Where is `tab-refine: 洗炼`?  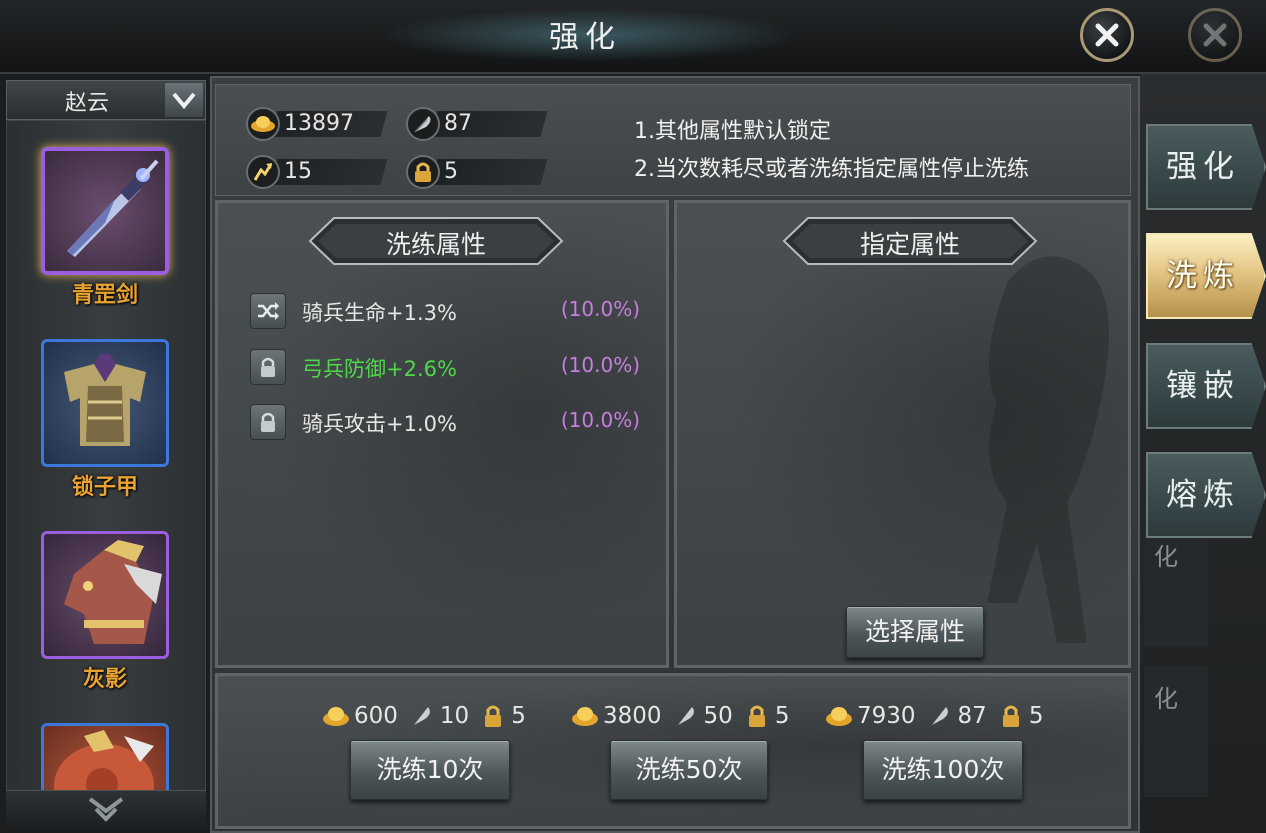
tab-refine: 洗炼 is located at coordinates (1206, 276).